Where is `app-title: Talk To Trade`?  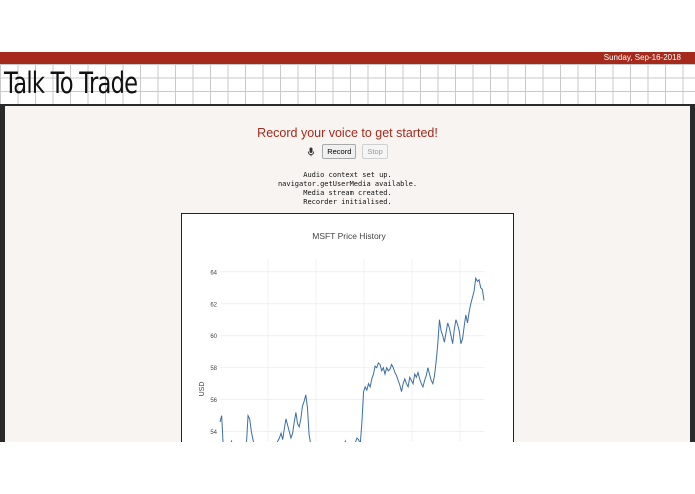
app-title: Talk To Trade is located at coordinates (71, 83).